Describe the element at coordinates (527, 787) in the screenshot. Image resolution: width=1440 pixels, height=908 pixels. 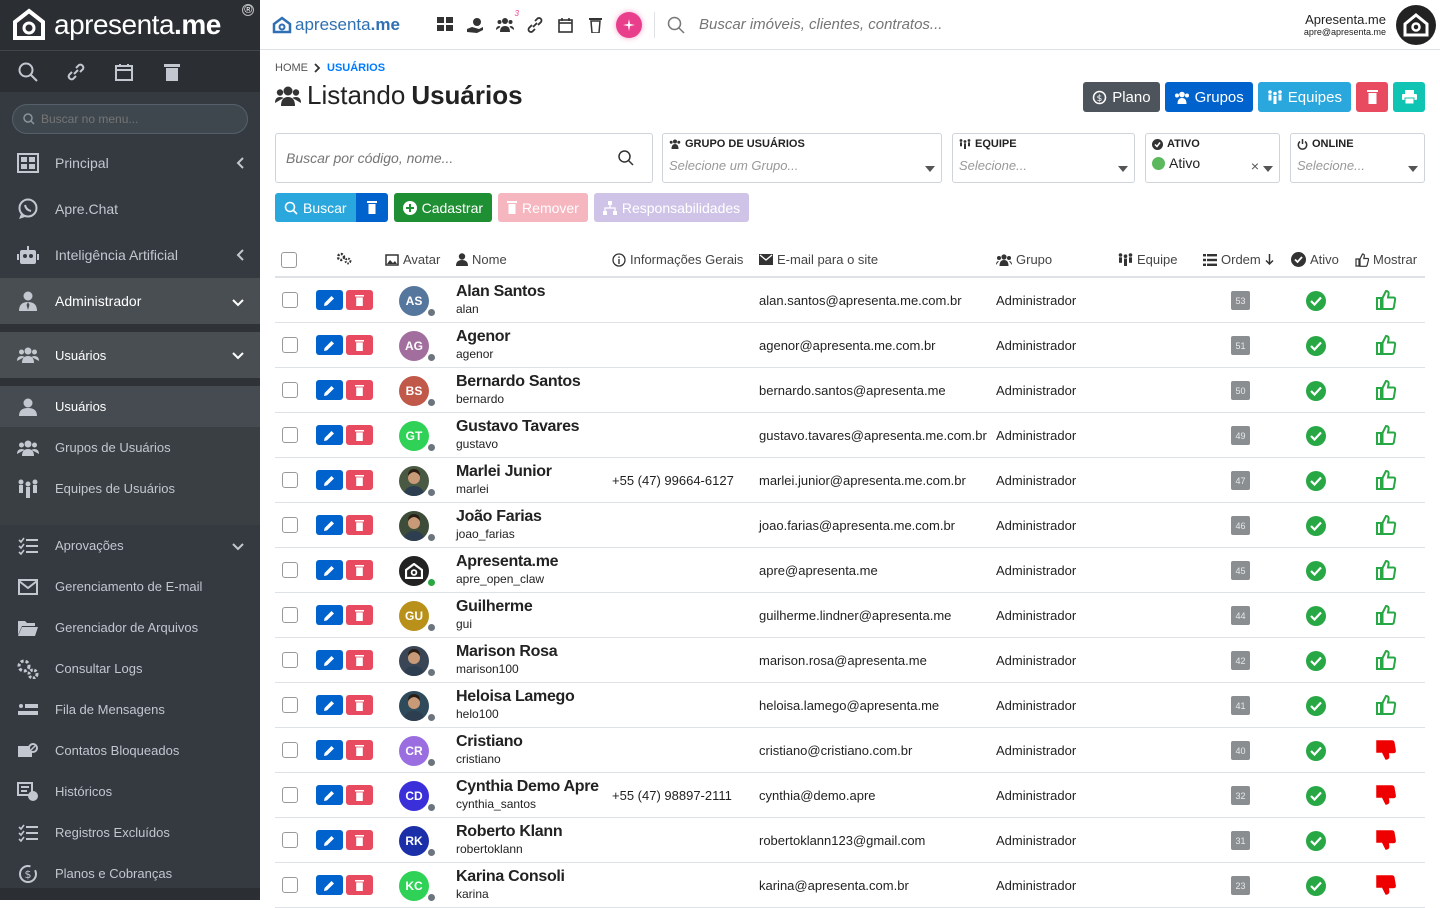
I see `user-name: Cynthia Demo Apre` at that location.